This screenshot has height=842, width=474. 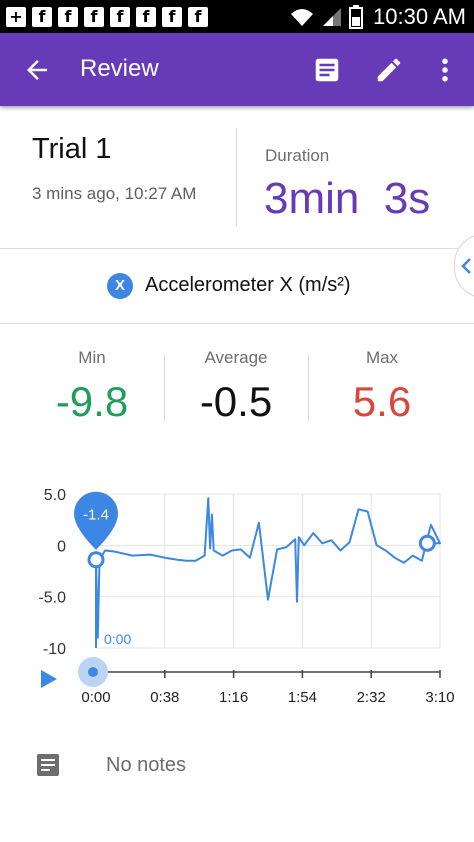 I want to click on notes-text: No notes, so click(x=146, y=765).